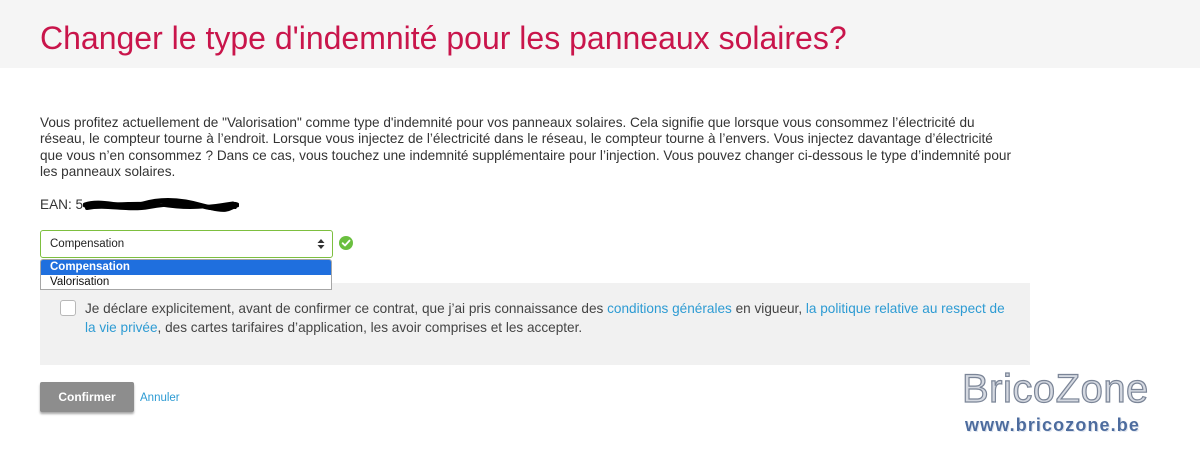  I want to click on select-option-valorisation: Valorisation, so click(186, 282).